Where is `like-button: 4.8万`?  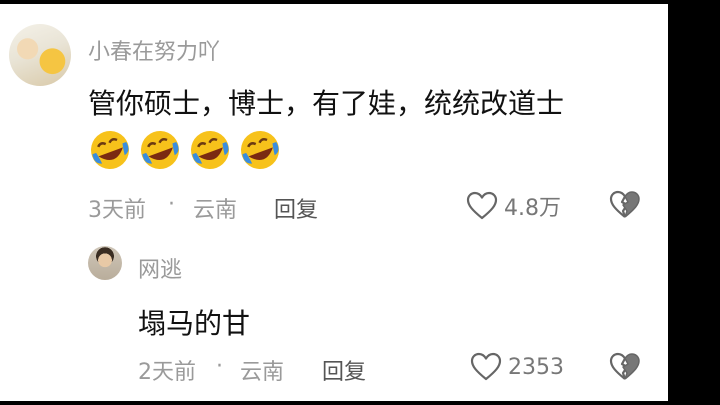 like-button: 4.8万 is located at coordinates (513, 206).